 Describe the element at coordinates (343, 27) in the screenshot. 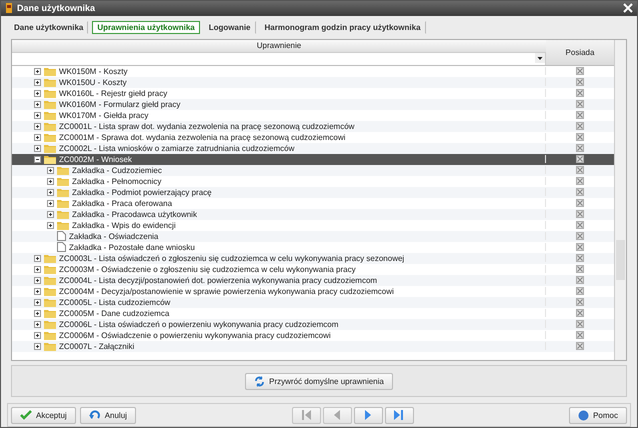

I see `tab: Harmonogram godzin pracy użytkownika` at that location.